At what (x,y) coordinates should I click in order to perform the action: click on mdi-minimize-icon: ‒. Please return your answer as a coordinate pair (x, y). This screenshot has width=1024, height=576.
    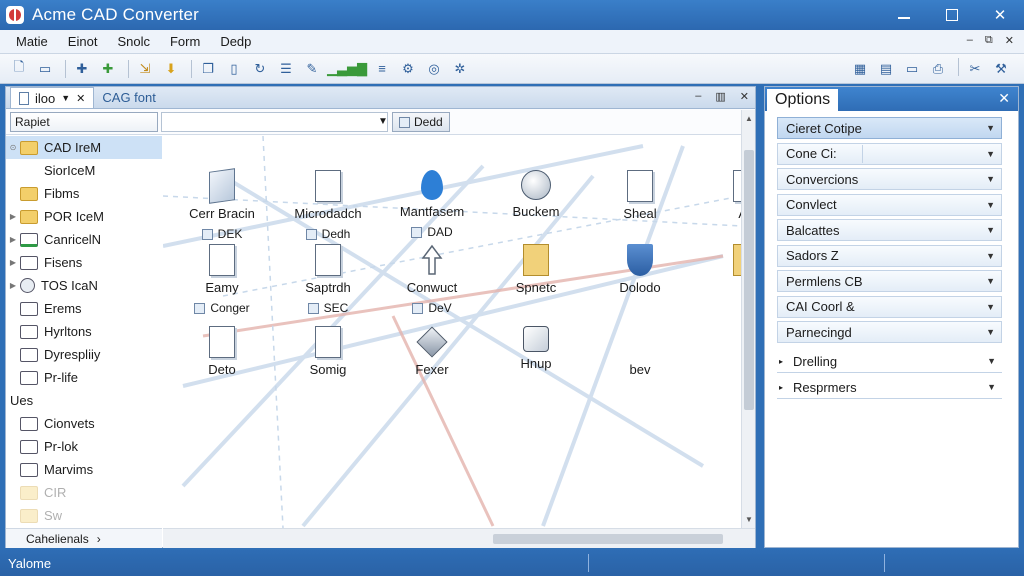
    Looking at the image, I should click on (970, 40).